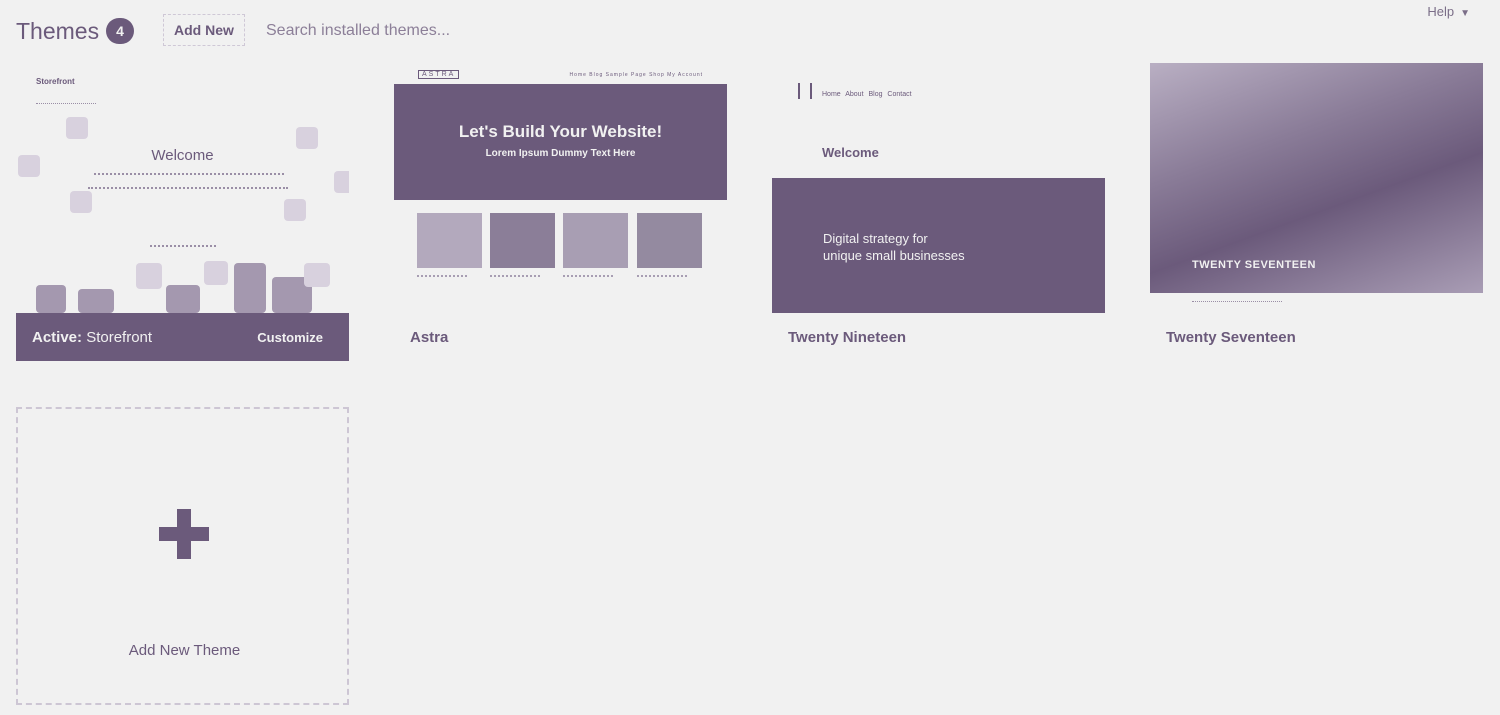 The image size is (1500, 715). What do you see at coordinates (636, 75) in the screenshot?
I see `preview-menu: Home Blog Sample Page Shop My Account` at bounding box center [636, 75].